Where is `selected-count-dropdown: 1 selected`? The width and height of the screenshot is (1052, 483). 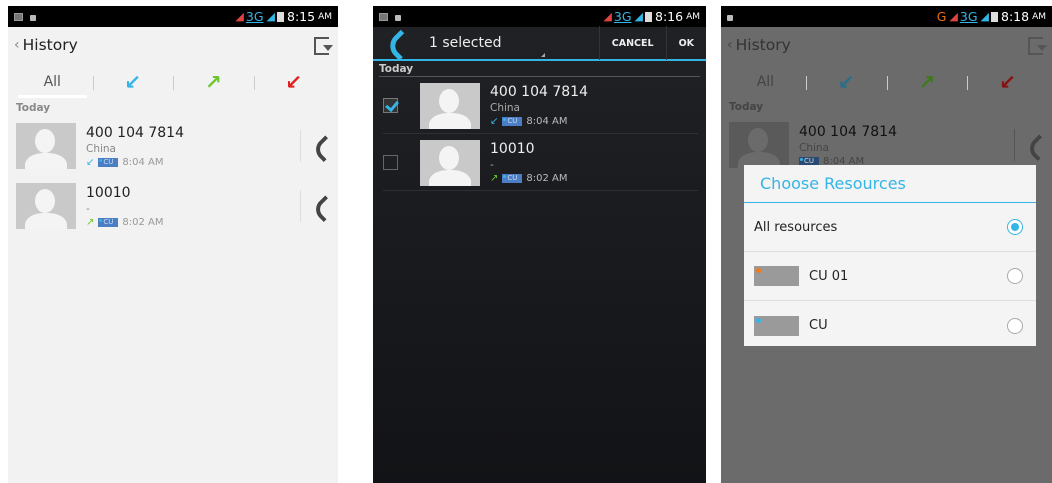
selected-count-dropdown: 1 selected is located at coordinates (502, 46).